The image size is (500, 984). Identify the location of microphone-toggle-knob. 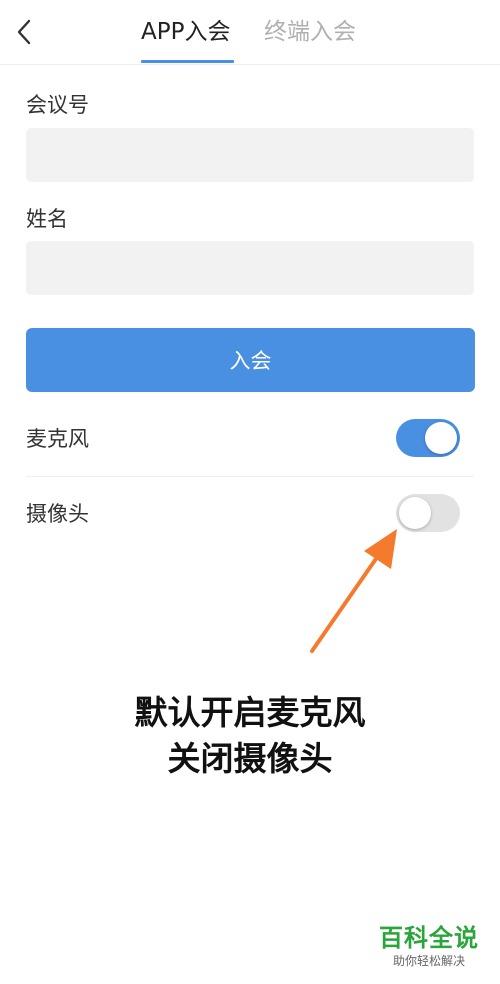
(441, 438).